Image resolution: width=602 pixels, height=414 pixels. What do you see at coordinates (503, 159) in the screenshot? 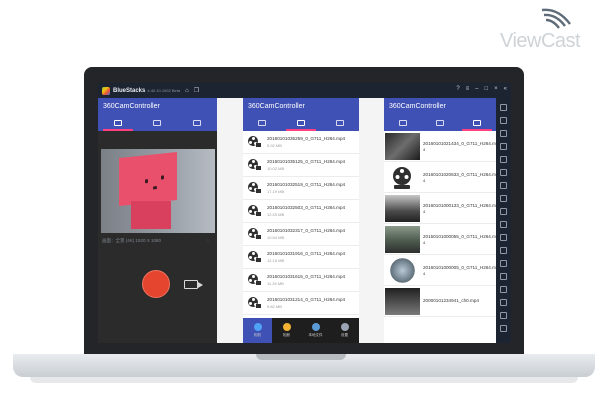
I see `keyboard-icon` at bounding box center [503, 159].